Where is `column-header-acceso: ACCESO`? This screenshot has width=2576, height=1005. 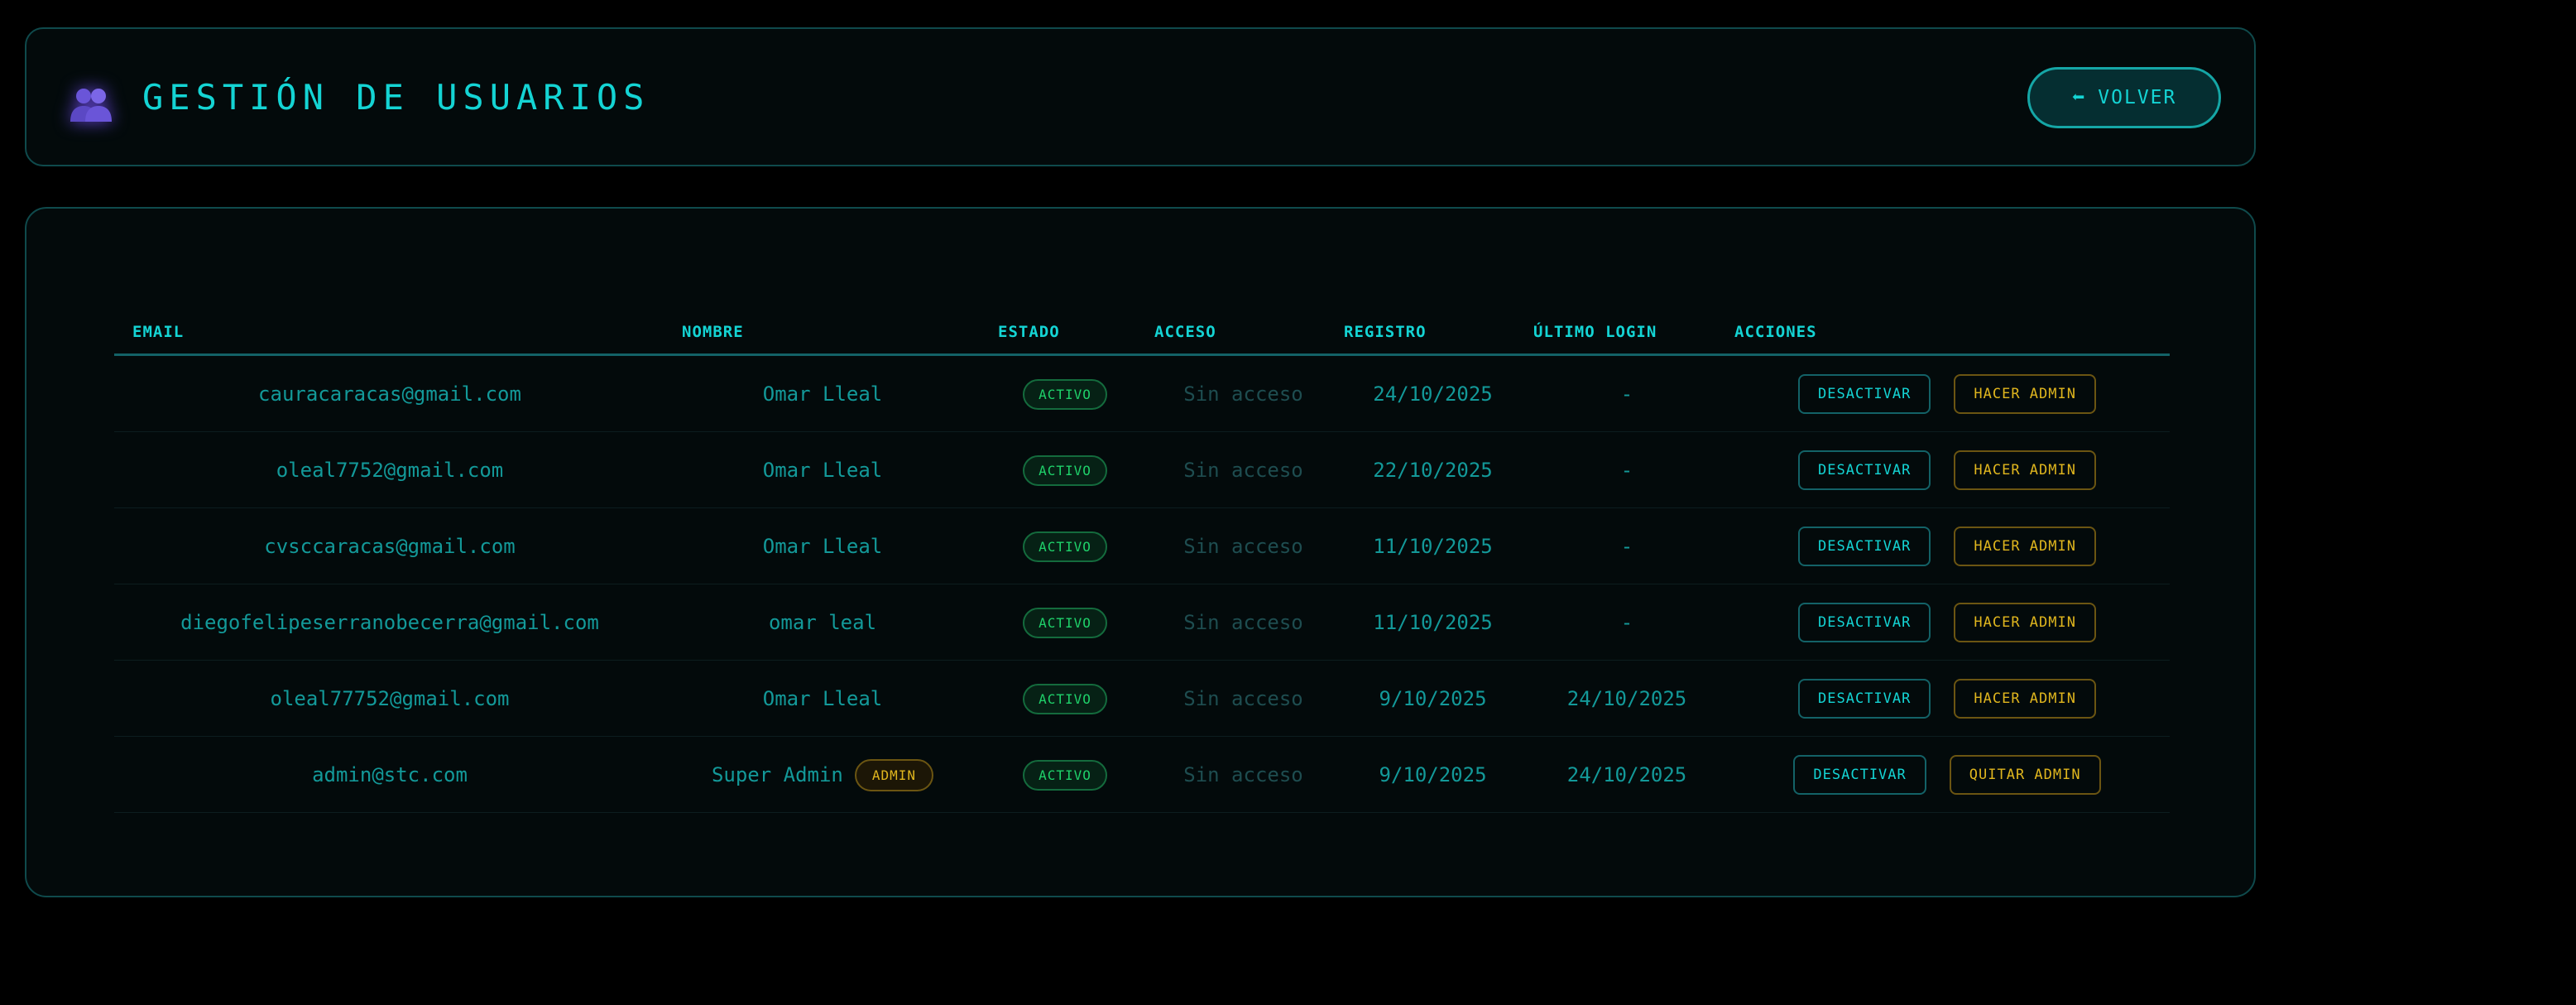 column-header-acceso: ACCESO is located at coordinates (1185, 332).